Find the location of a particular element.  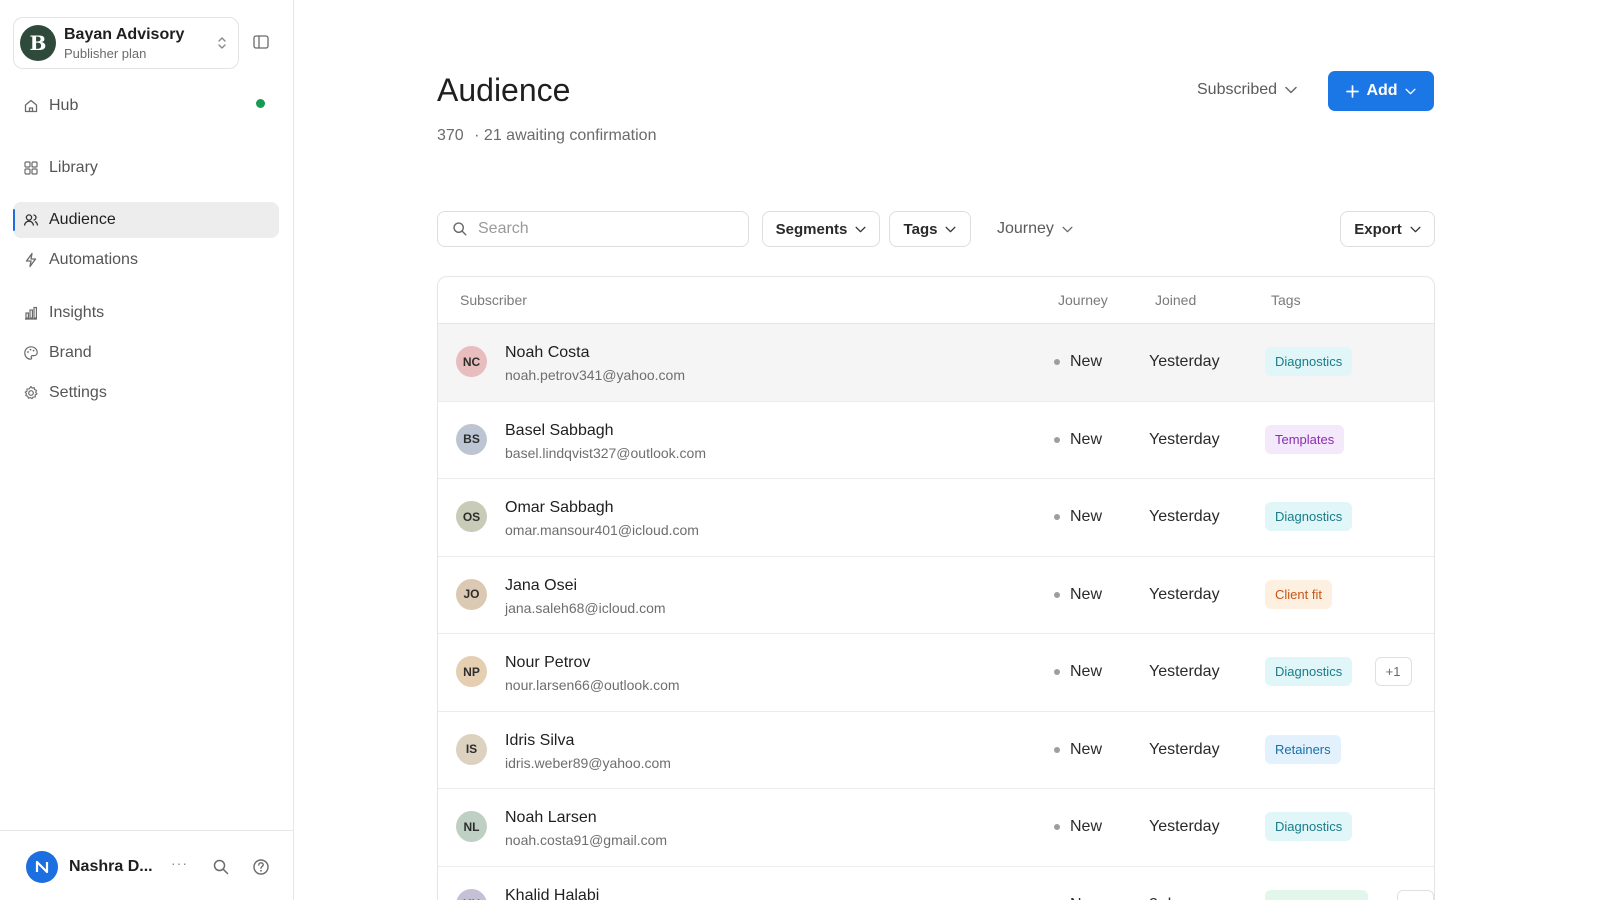

tag-badge: Client fit is located at coordinates (1298, 594).